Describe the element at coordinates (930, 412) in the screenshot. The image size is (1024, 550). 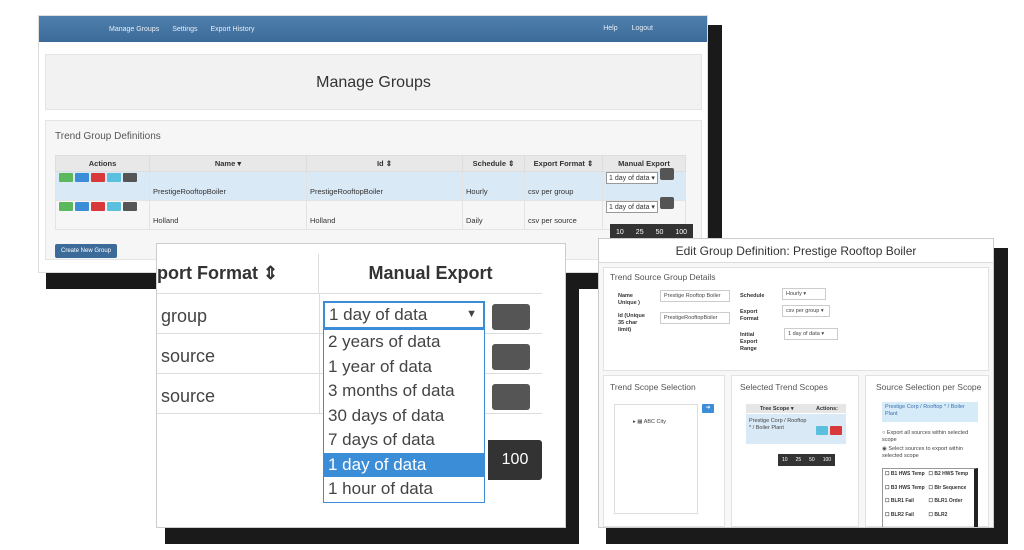
I see `scope-box: Prestige Corp / Rooftop * / Boiler Plant` at that location.